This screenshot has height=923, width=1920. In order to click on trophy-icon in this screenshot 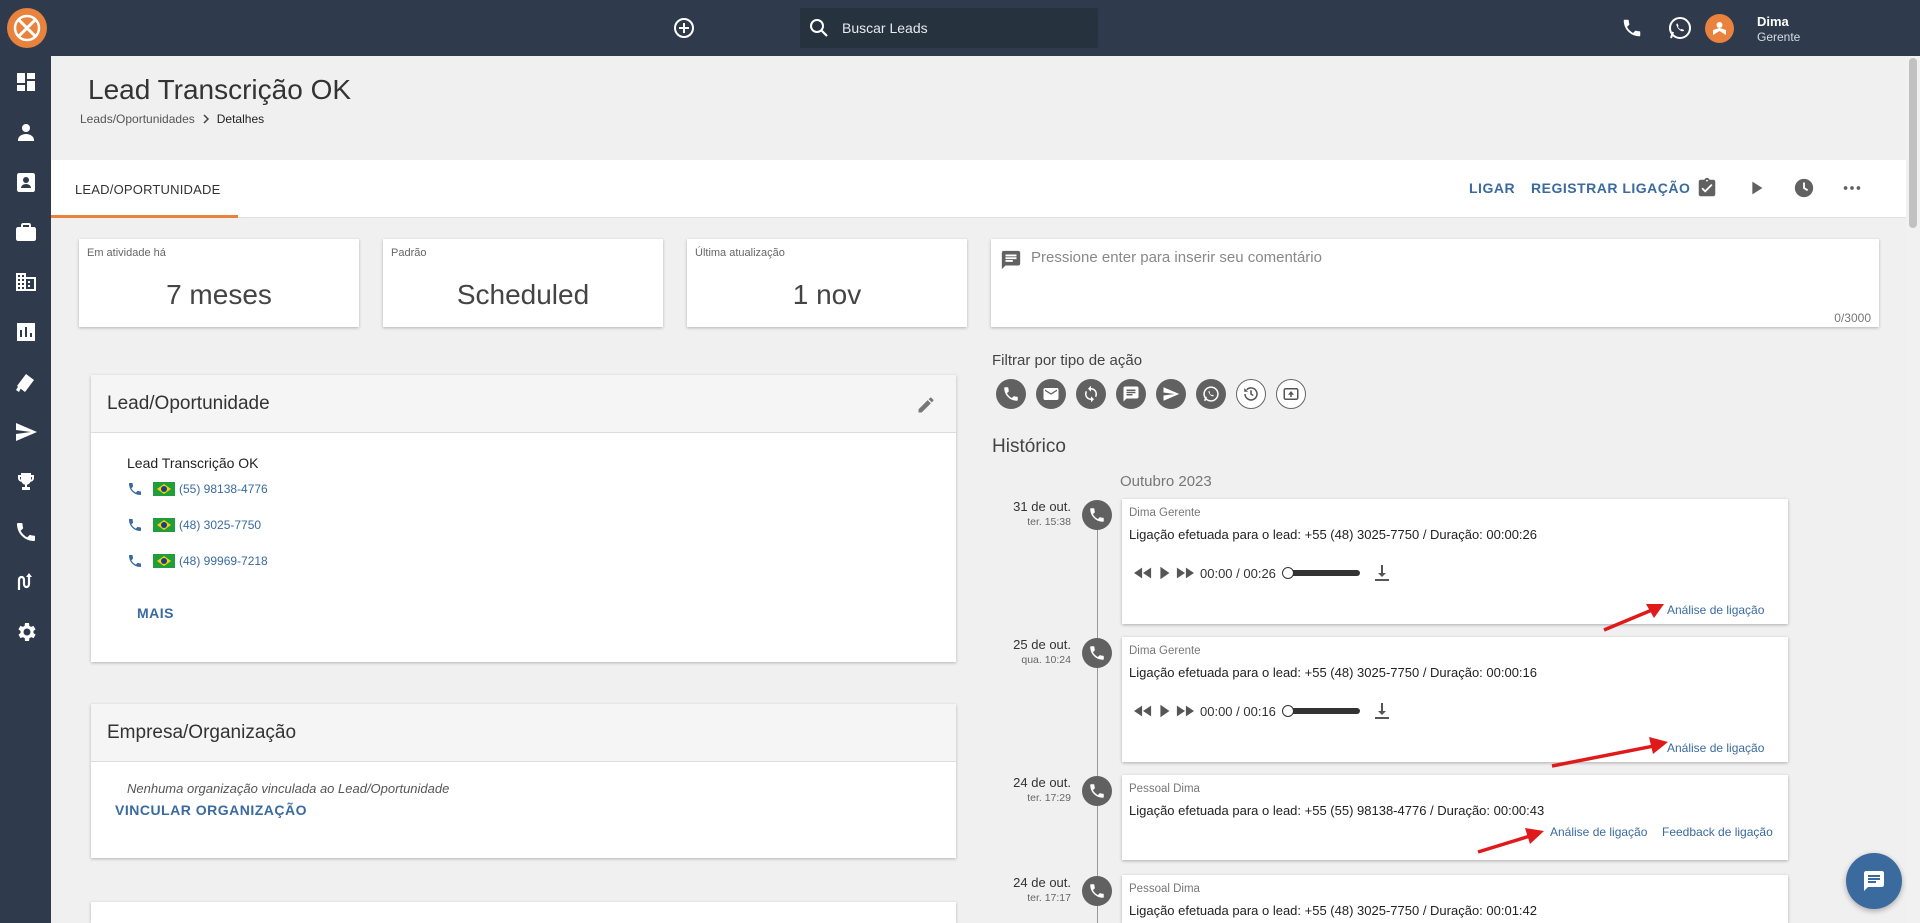, I will do `click(26, 482)`.